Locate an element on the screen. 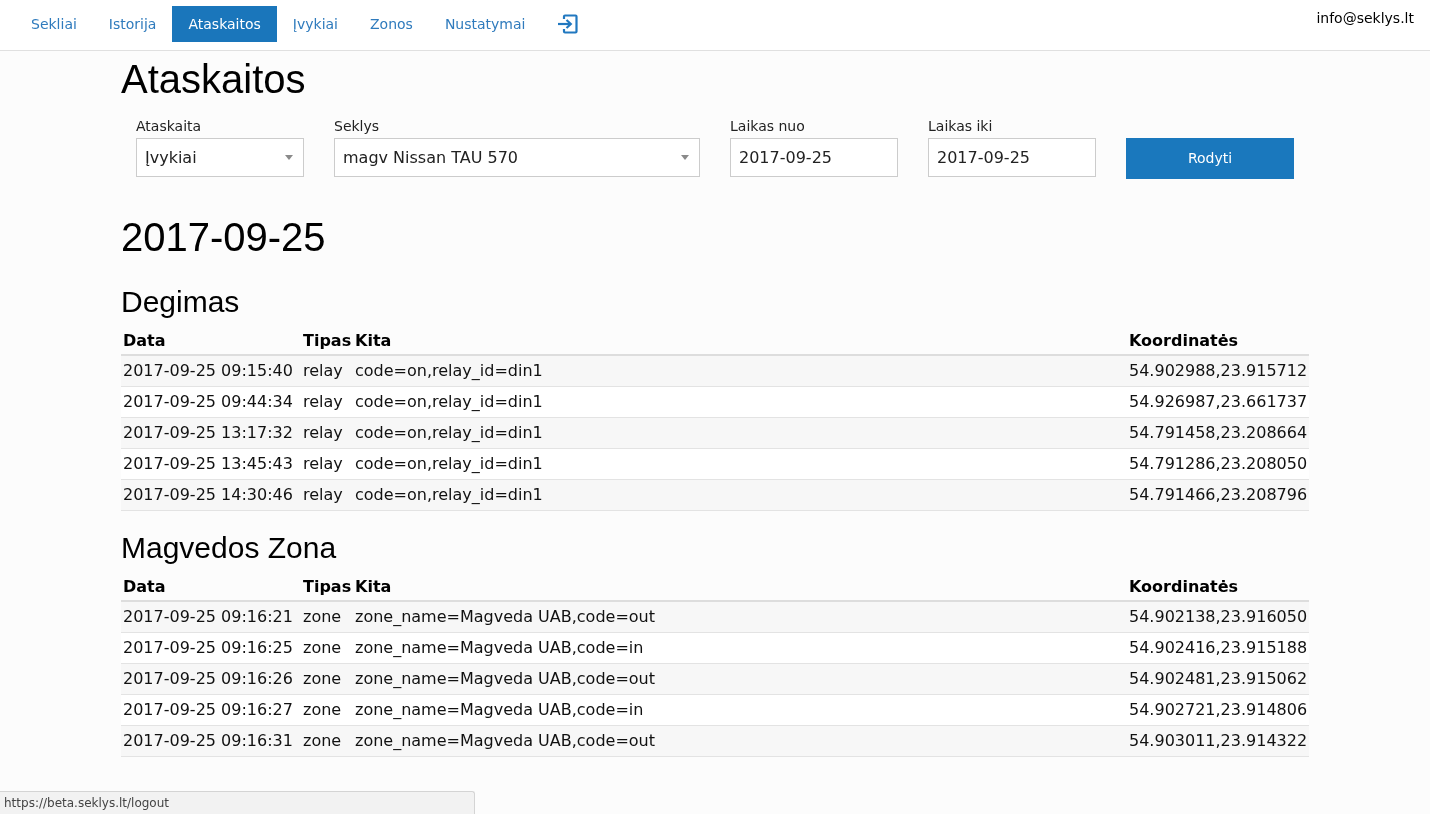  report-date-heading: 2017-09-25 is located at coordinates (224, 237).